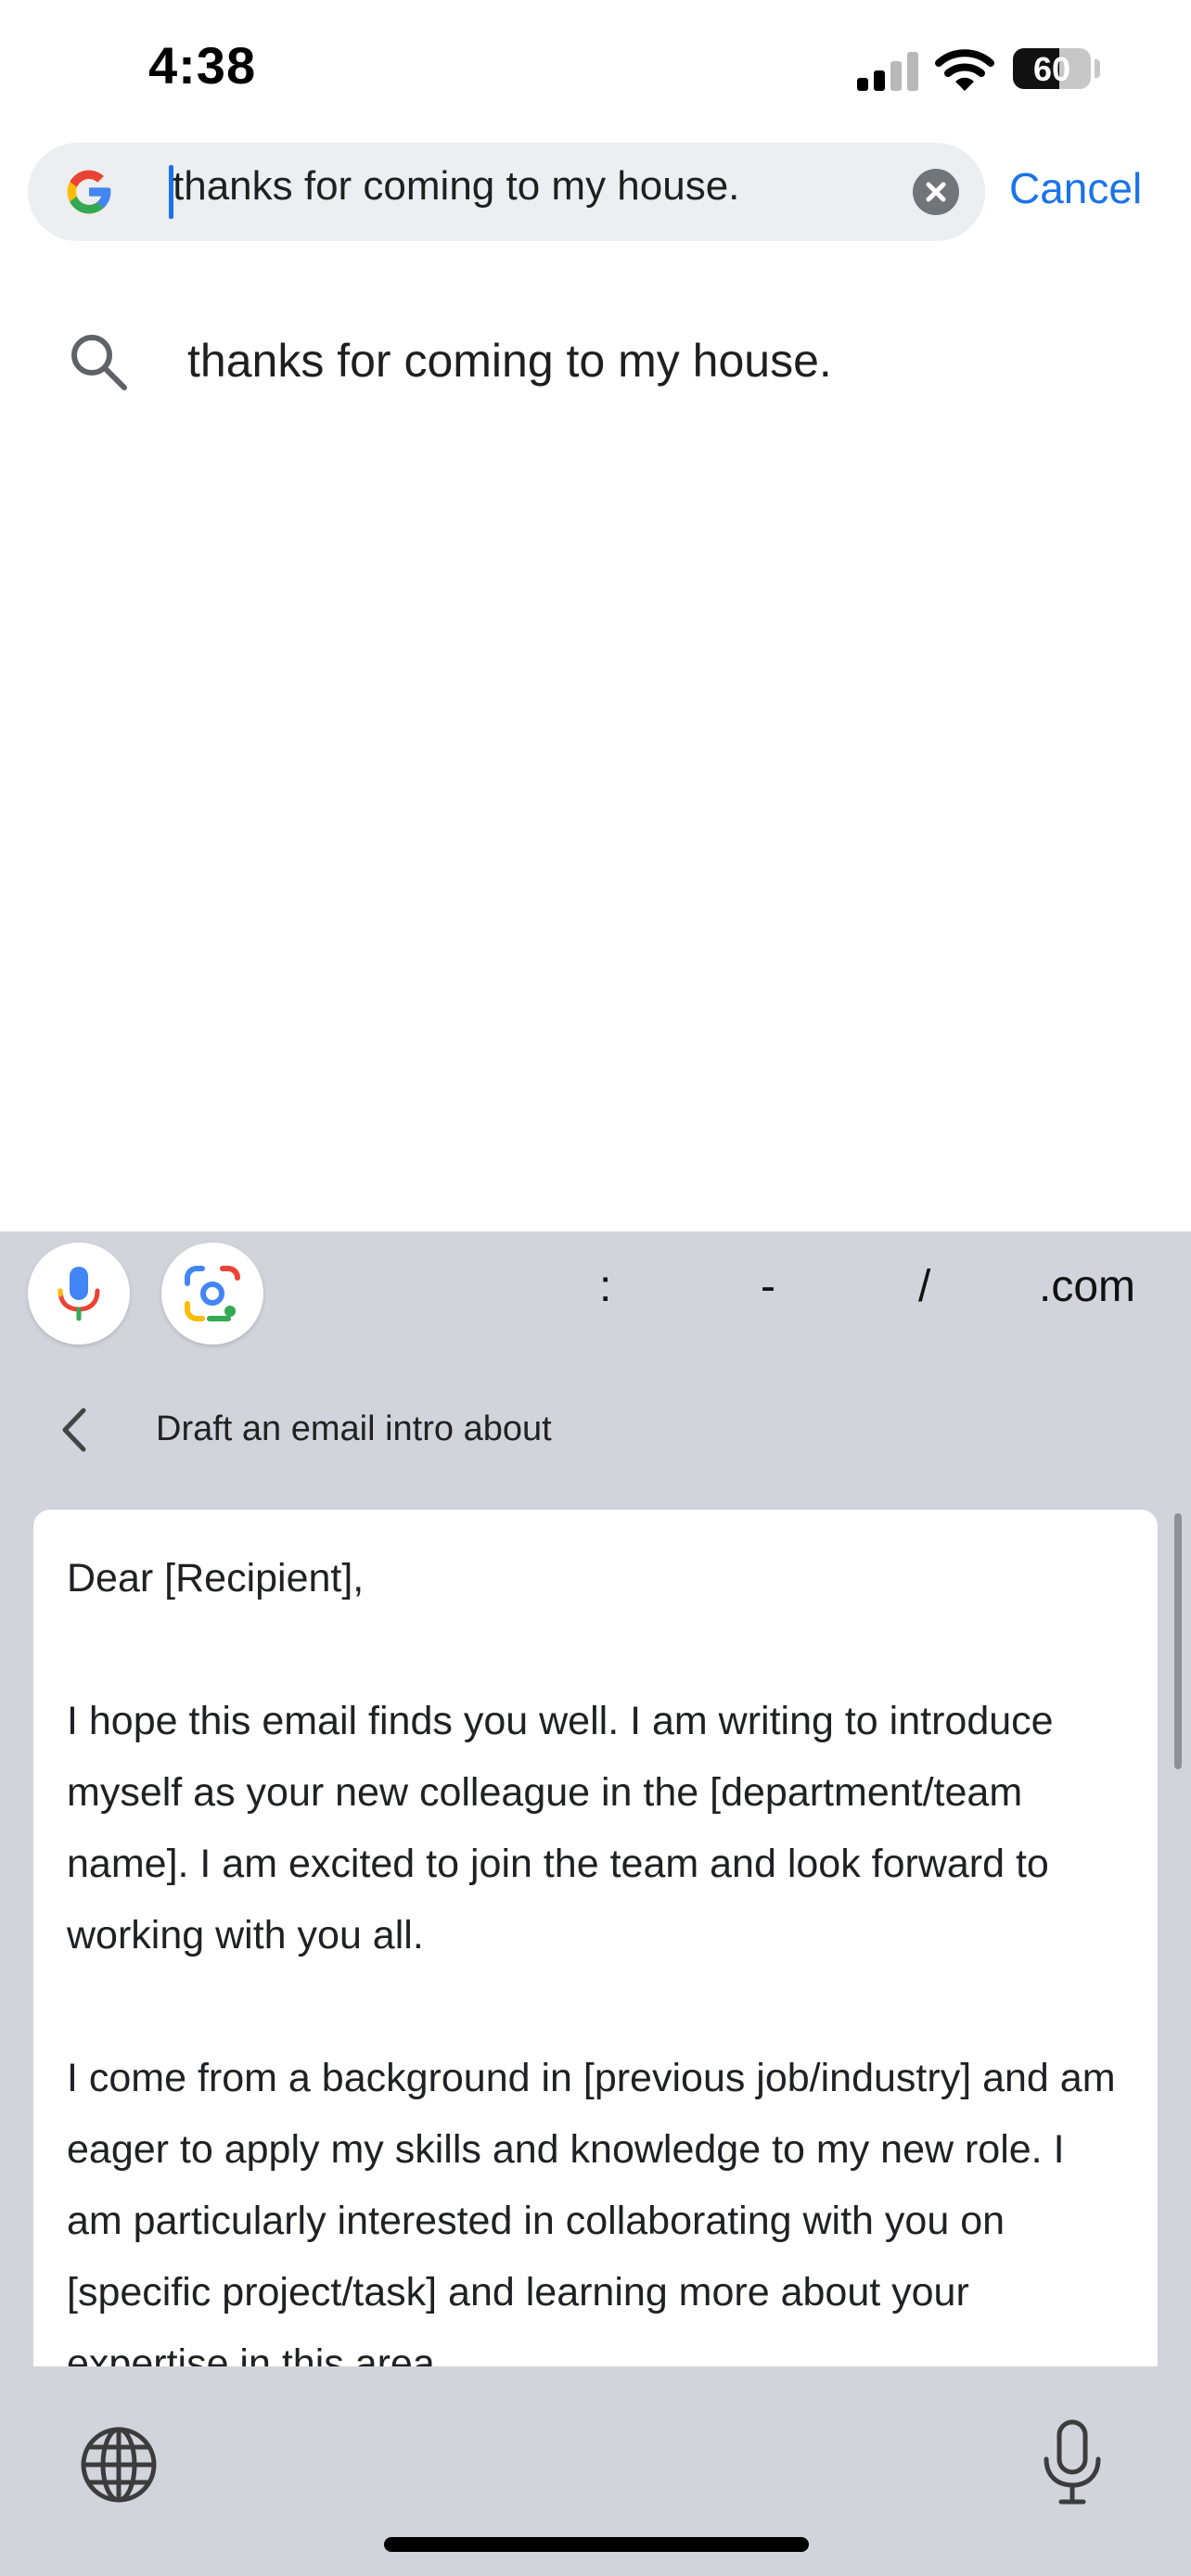 The width and height of the screenshot is (1191, 2576). Describe the element at coordinates (1073, 2462) in the screenshot. I see `dictation-microphone-icon` at that location.